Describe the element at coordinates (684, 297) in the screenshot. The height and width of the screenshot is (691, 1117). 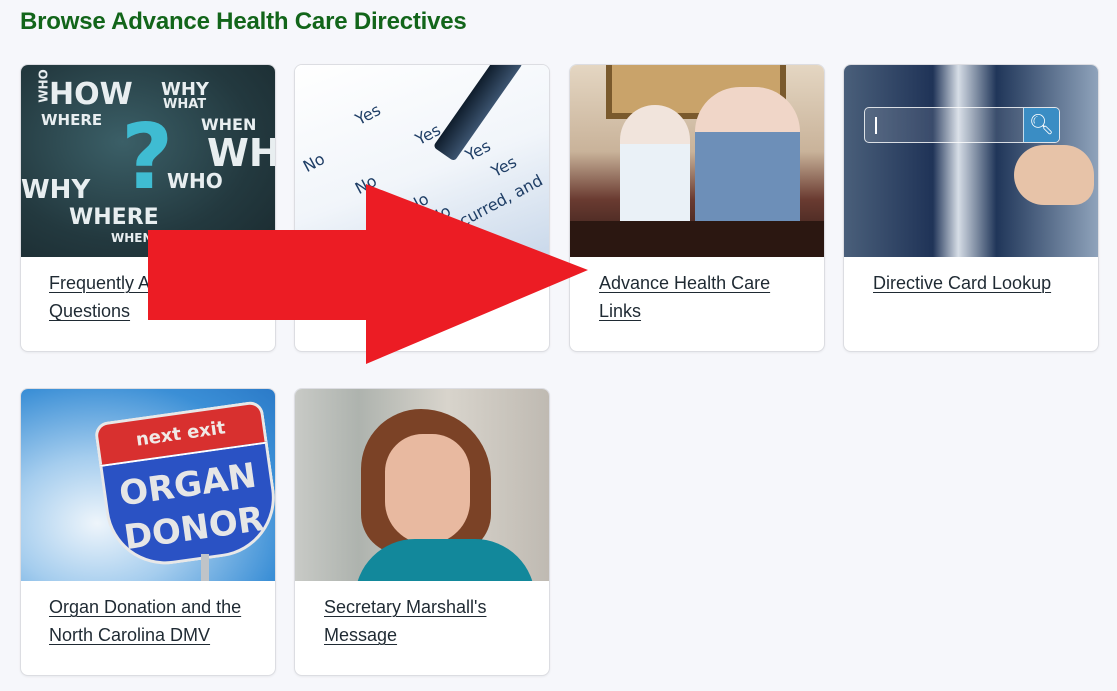
I see `card-link-advance-health-care-links: Advance Health Care Links` at that location.